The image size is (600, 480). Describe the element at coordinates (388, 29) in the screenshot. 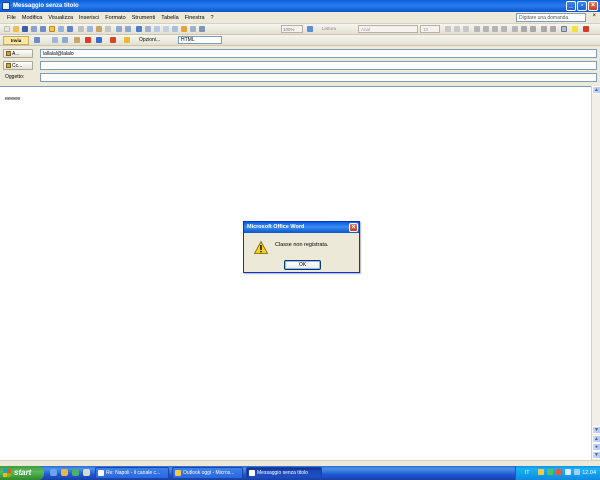

I see `font-select: Arial` at that location.